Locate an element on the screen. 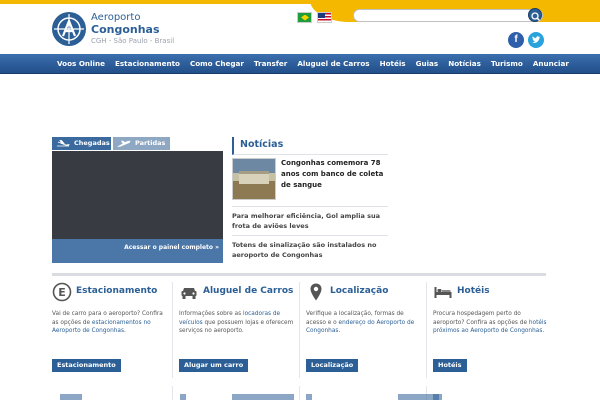  nav-item-como-chegar: Como Chegar is located at coordinates (217, 64).